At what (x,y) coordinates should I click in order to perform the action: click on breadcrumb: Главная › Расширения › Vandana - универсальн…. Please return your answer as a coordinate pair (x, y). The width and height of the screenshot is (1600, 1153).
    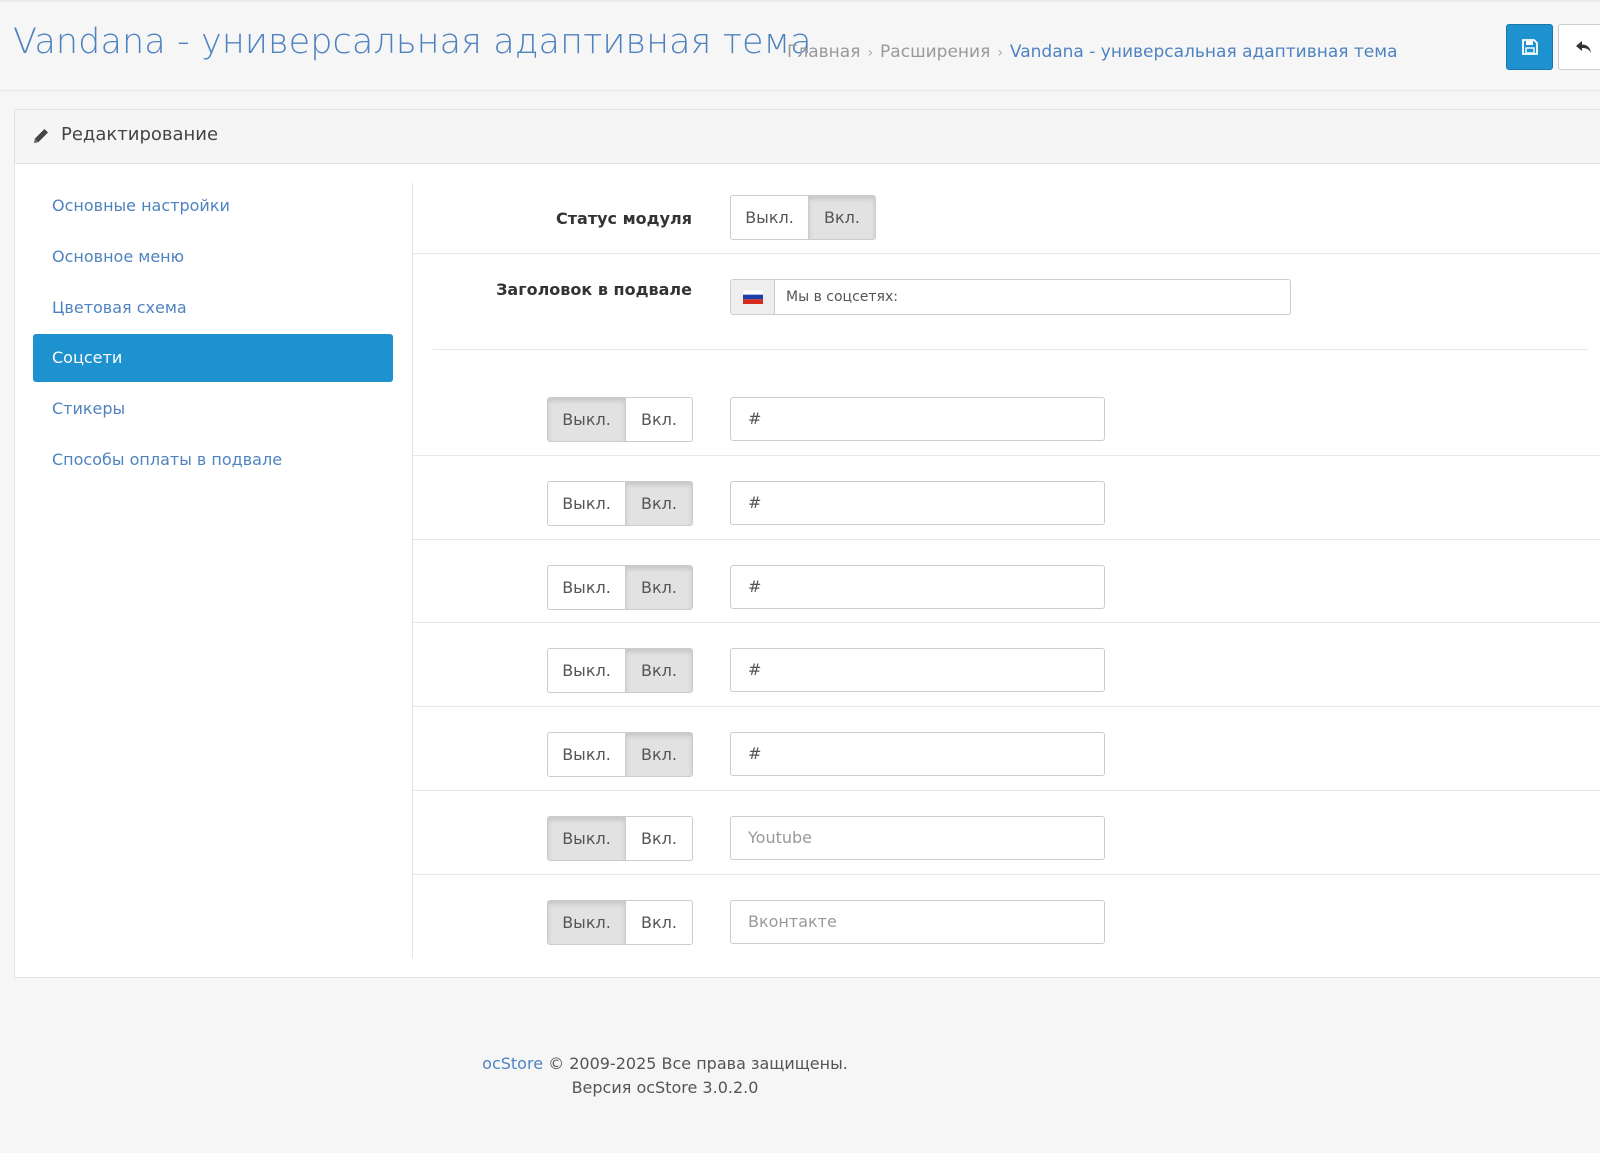
    Looking at the image, I should click on (1092, 52).